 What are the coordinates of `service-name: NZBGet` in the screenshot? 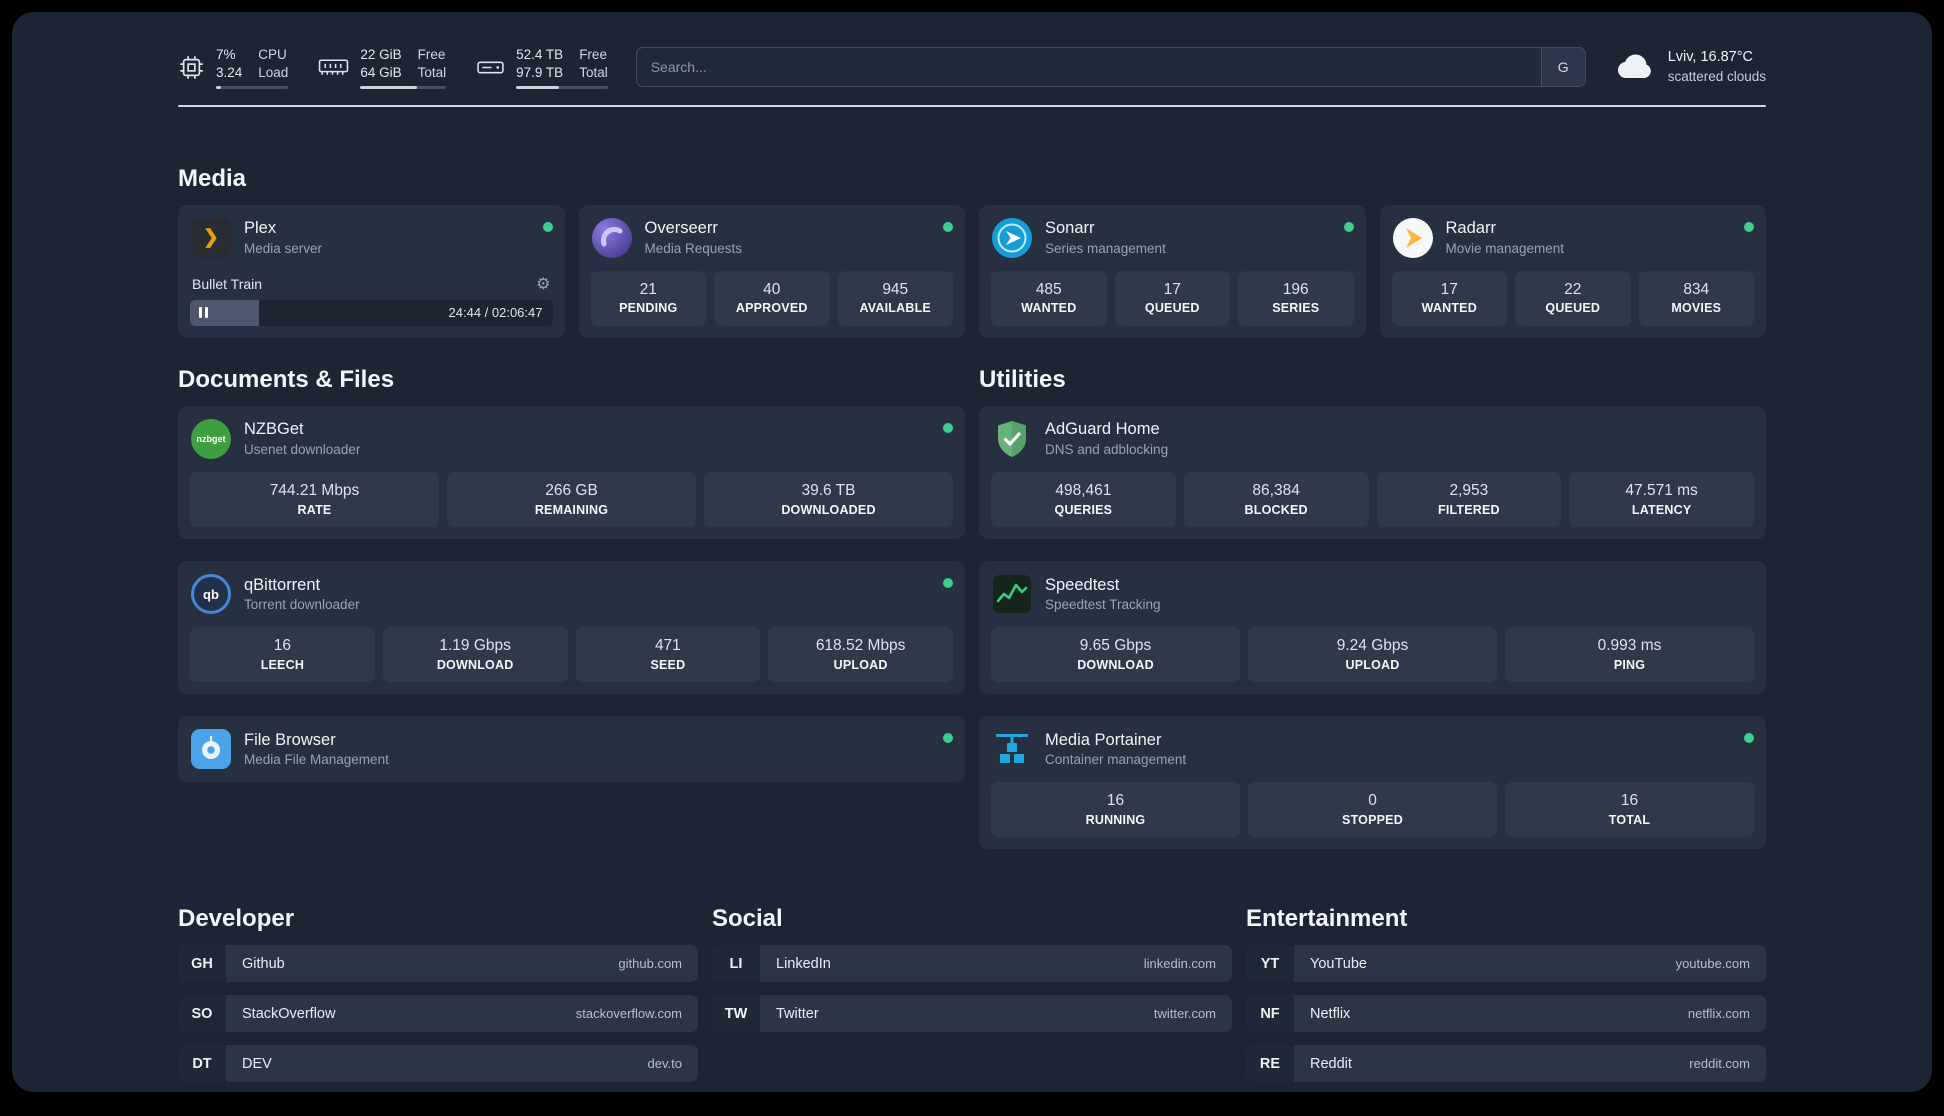 It's located at (274, 429).